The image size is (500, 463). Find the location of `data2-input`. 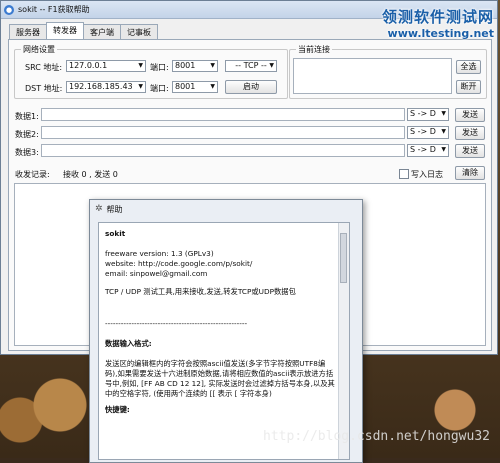

data2-input is located at coordinates (223, 132).